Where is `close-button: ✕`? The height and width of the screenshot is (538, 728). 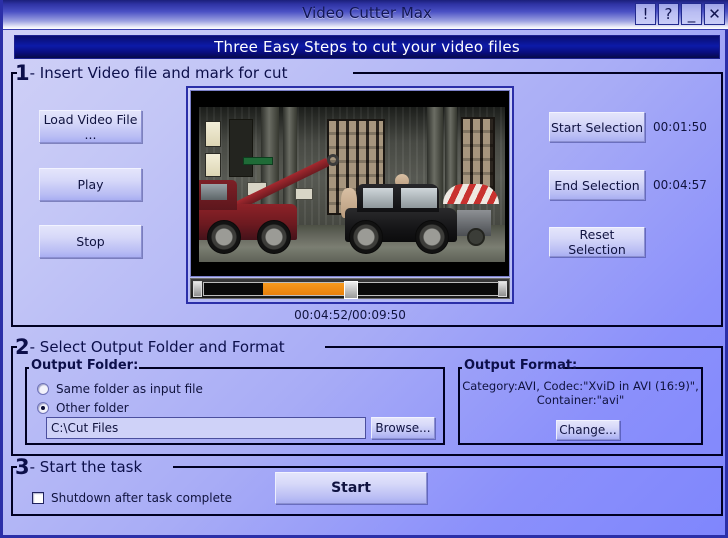
close-button: ✕ is located at coordinates (714, 14).